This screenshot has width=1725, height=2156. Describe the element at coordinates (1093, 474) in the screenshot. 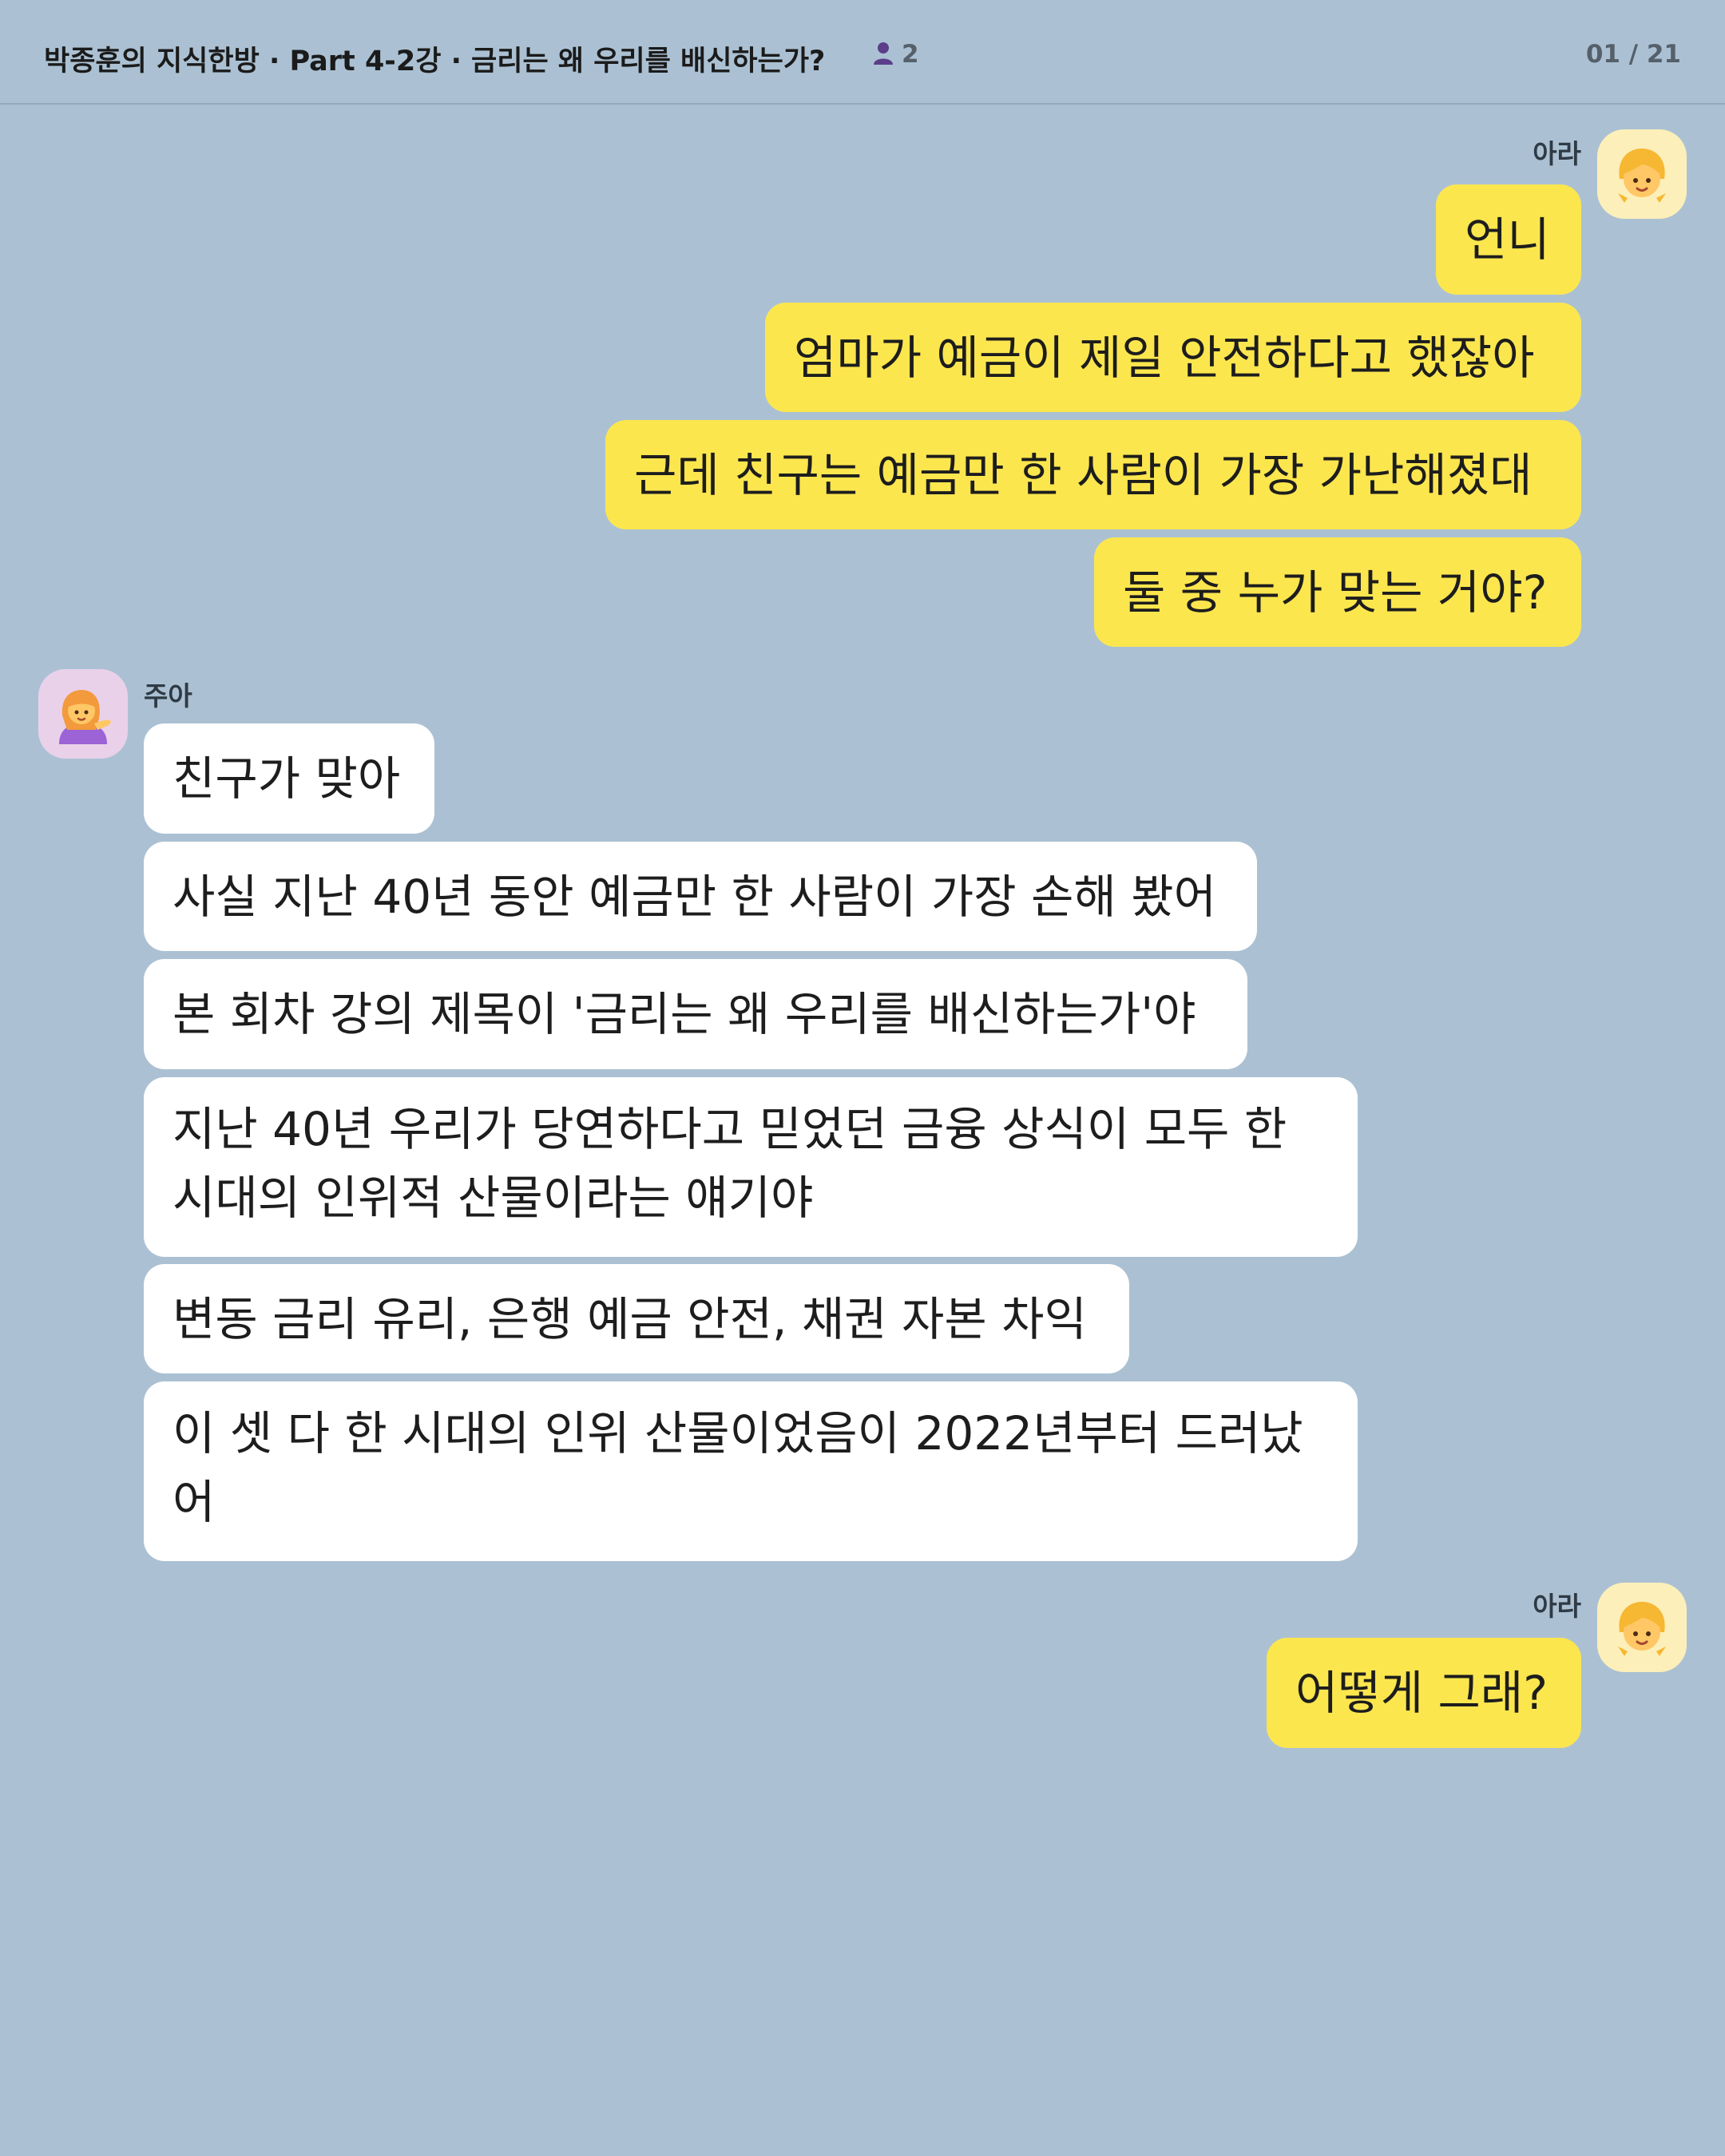

I see `message-bubble: 근데 친구는 예금만 한 사람이 가장 가난해졌대` at that location.